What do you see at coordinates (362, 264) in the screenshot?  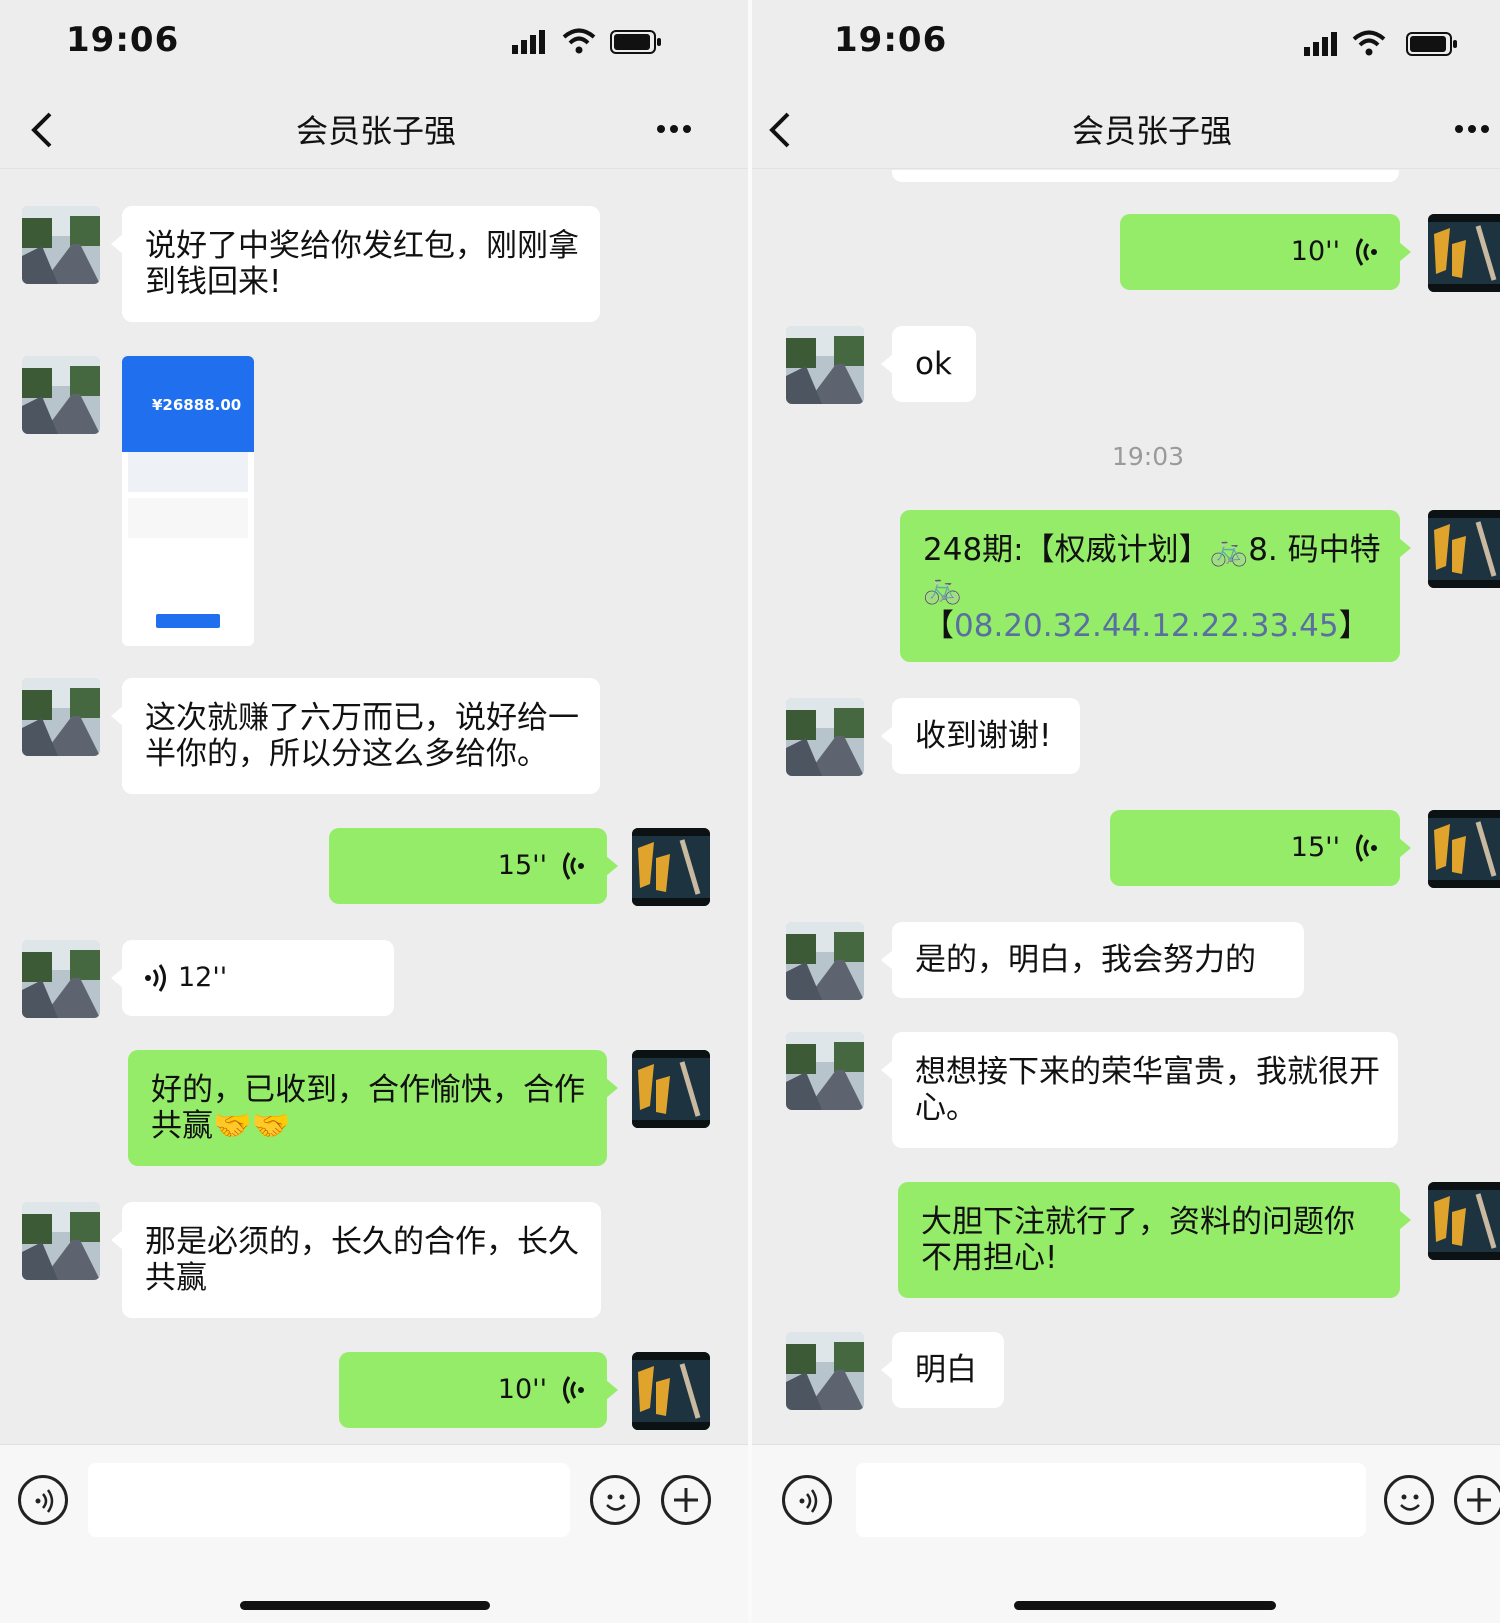 I see `message-text: 说好了中奖给你发红包，刚刚拿到钱回来!` at bounding box center [362, 264].